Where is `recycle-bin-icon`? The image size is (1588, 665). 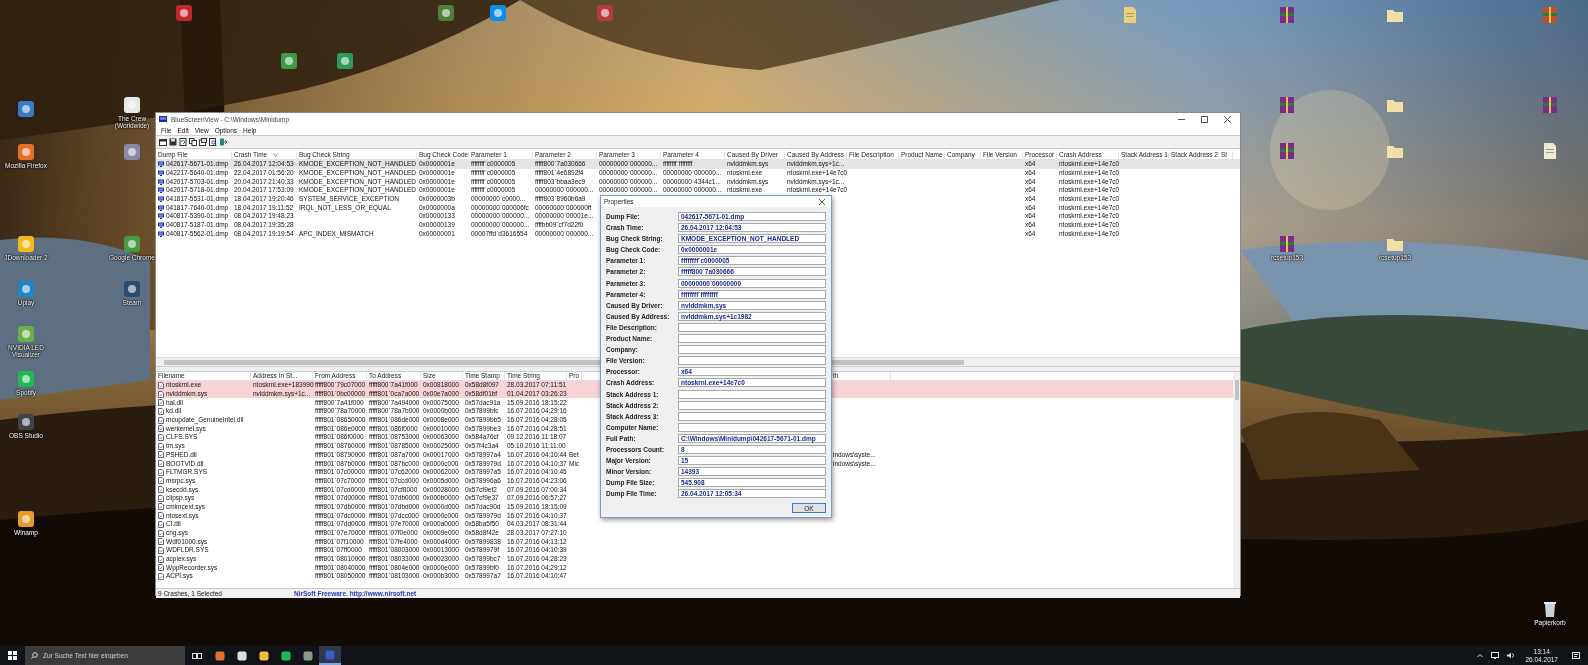
recycle-bin-icon is located at coordinates (1550, 609).